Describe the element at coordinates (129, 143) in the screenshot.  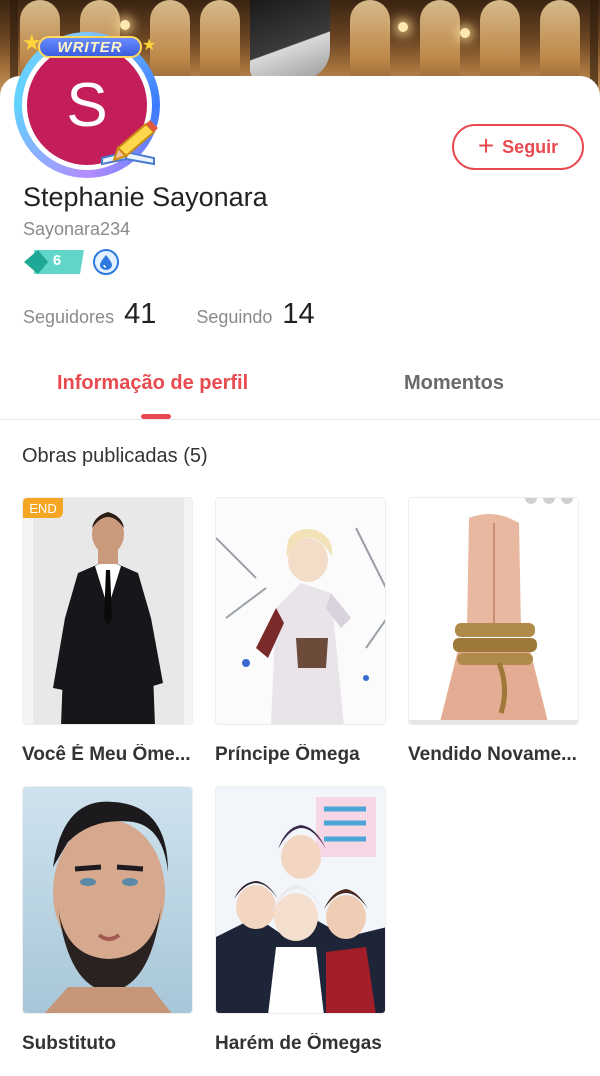
I see `pen-book-icon` at that location.